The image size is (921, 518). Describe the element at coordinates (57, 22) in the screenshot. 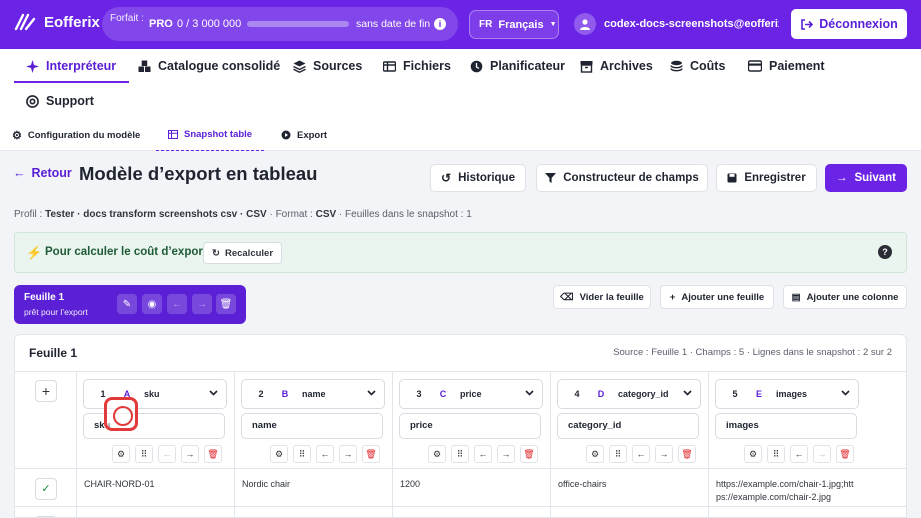

I see `brand-logo: Eofferix` at that location.